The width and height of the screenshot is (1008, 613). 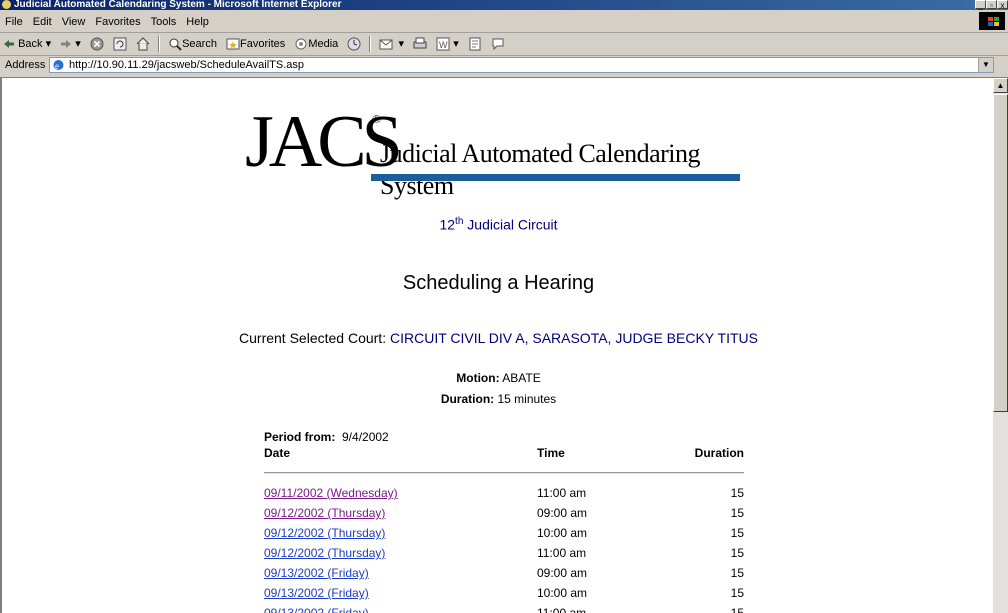 I want to click on motion-line: Motion: ABATE, so click(x=497, y=378).